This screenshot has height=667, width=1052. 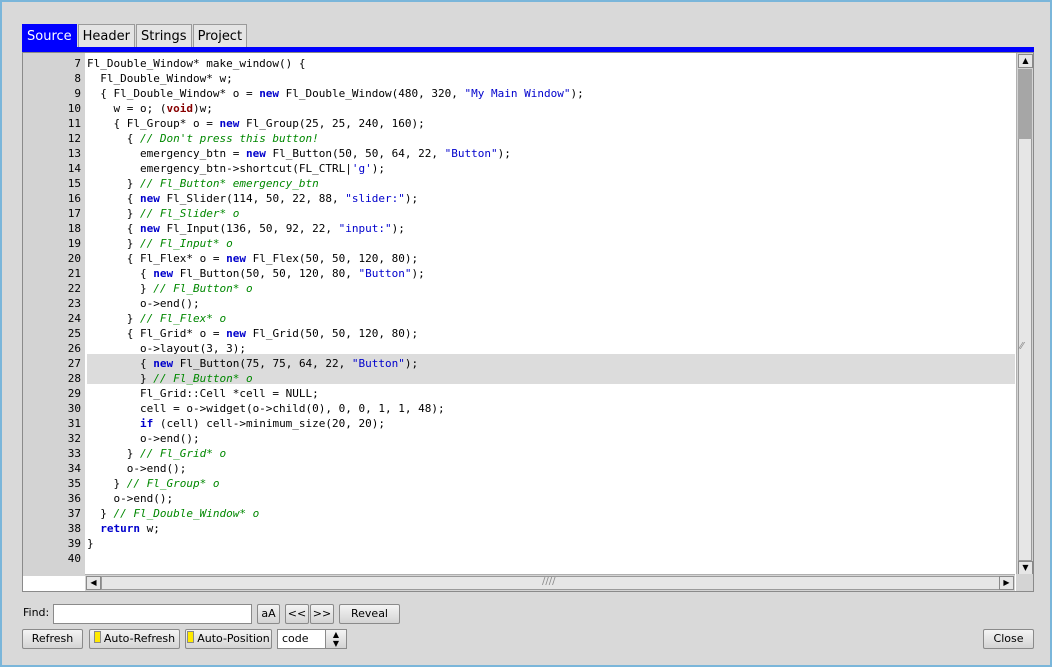 I want to click on line-number: 35, so click(x=74, y=483).